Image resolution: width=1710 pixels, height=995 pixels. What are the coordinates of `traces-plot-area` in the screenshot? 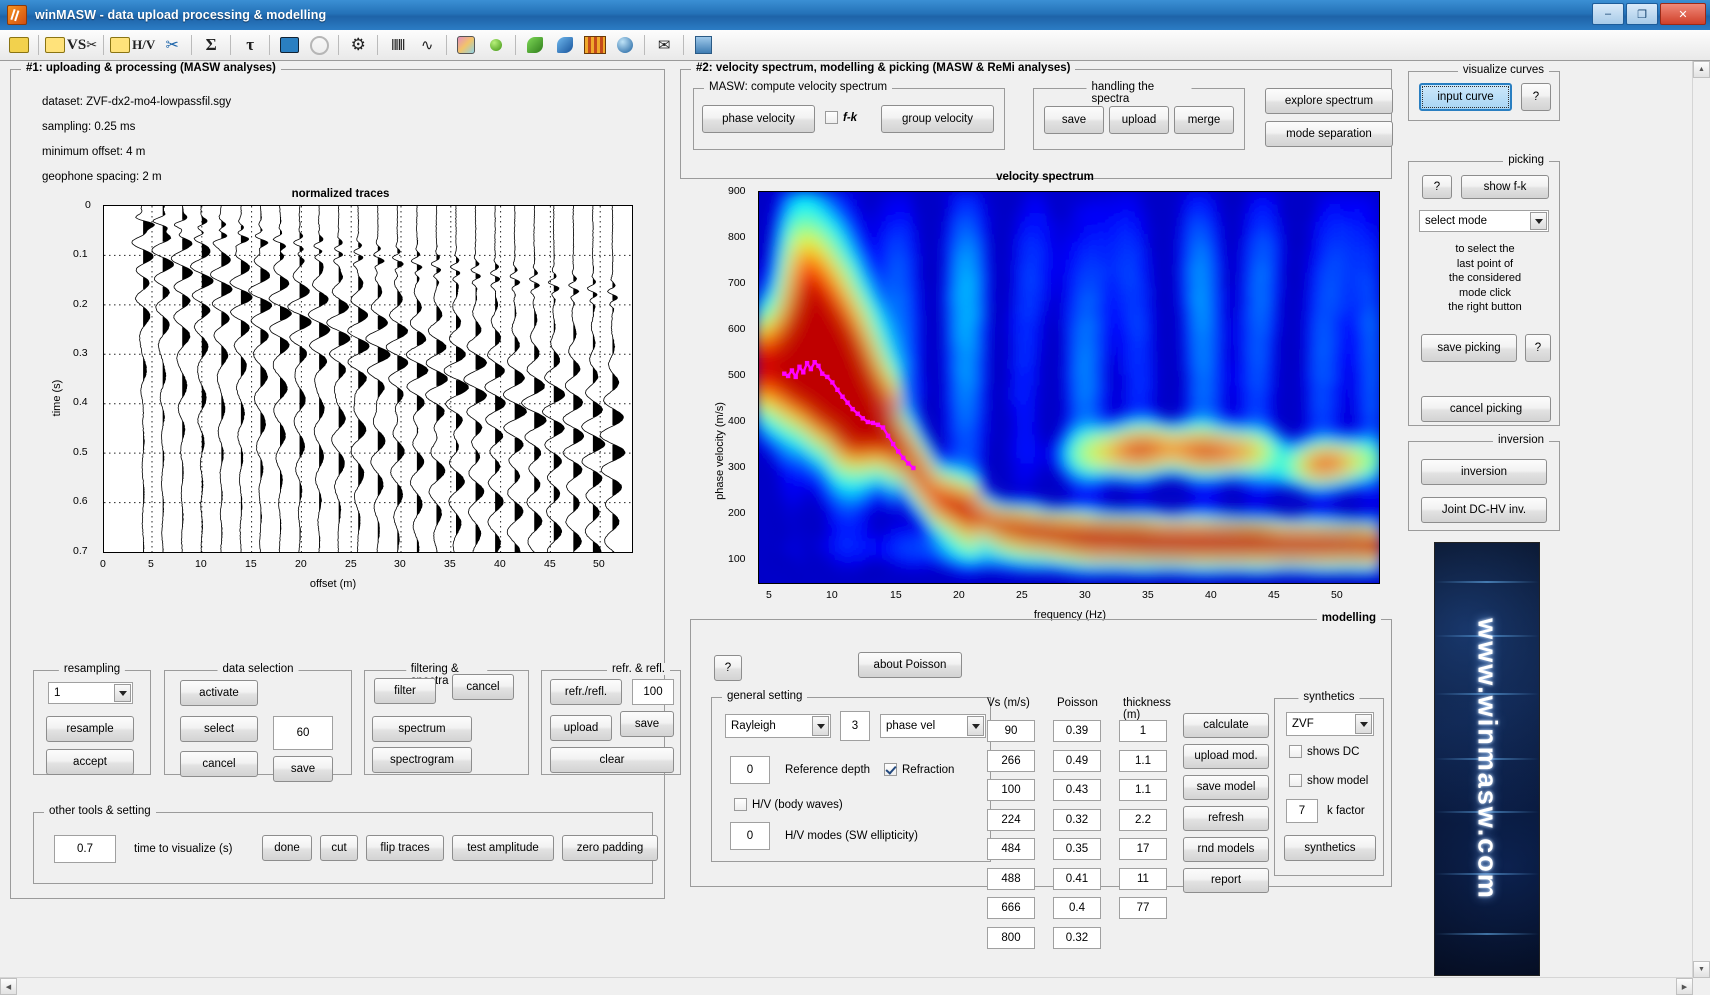 It's located at (368, 379).